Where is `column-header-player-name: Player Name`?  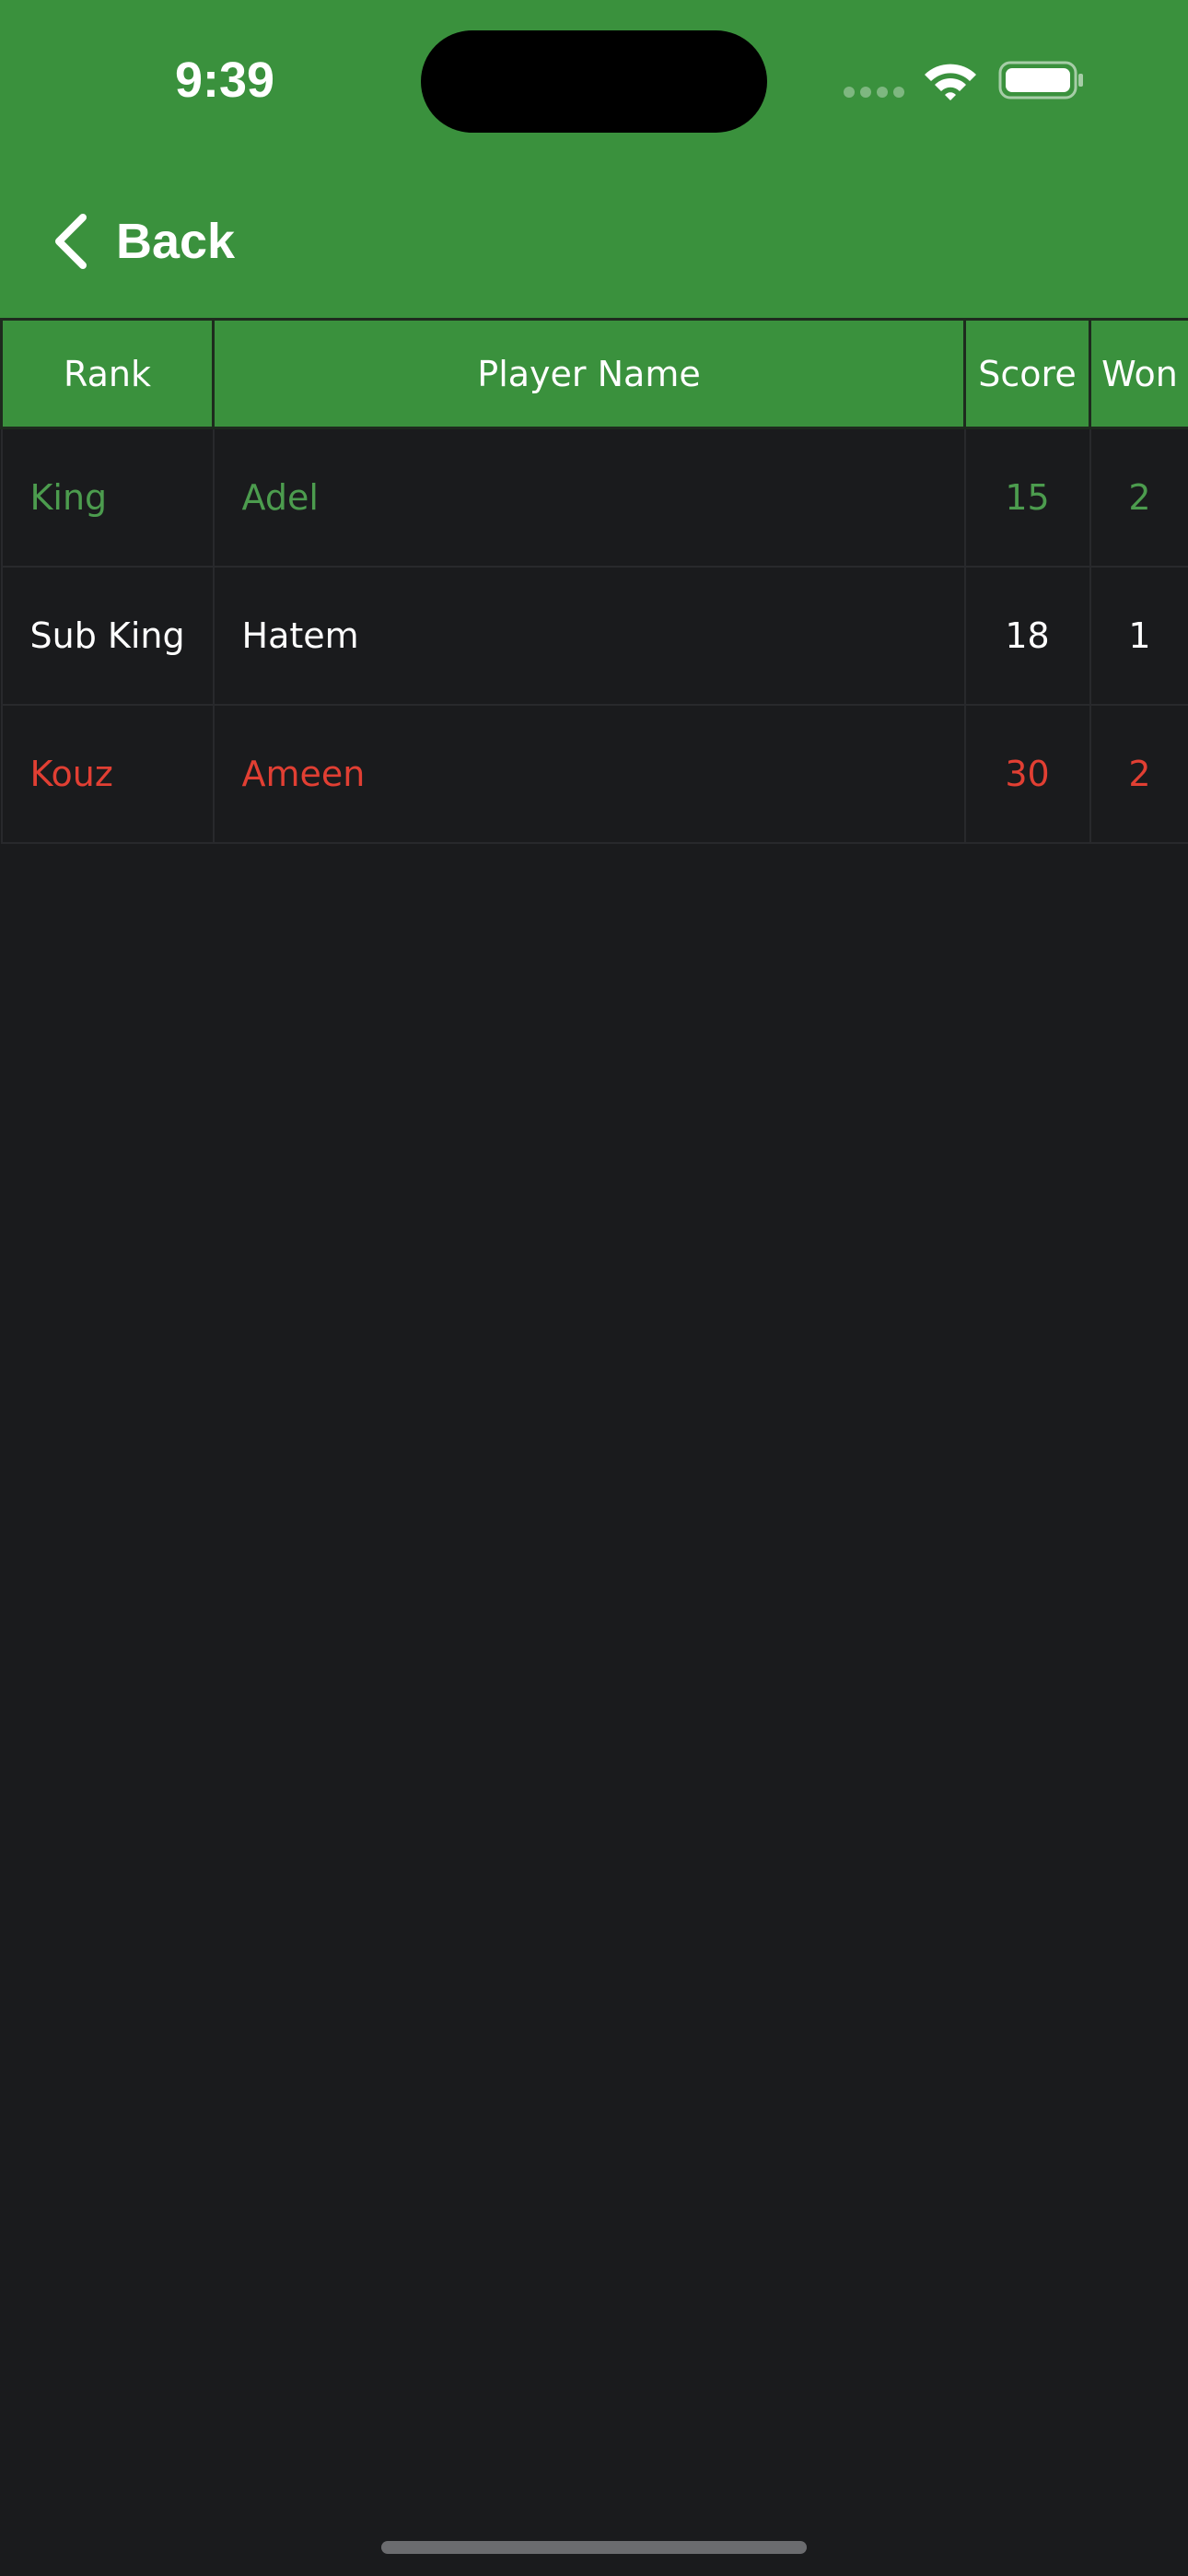
column-header-player-name: Player Name is located at coordinates (589, 373).